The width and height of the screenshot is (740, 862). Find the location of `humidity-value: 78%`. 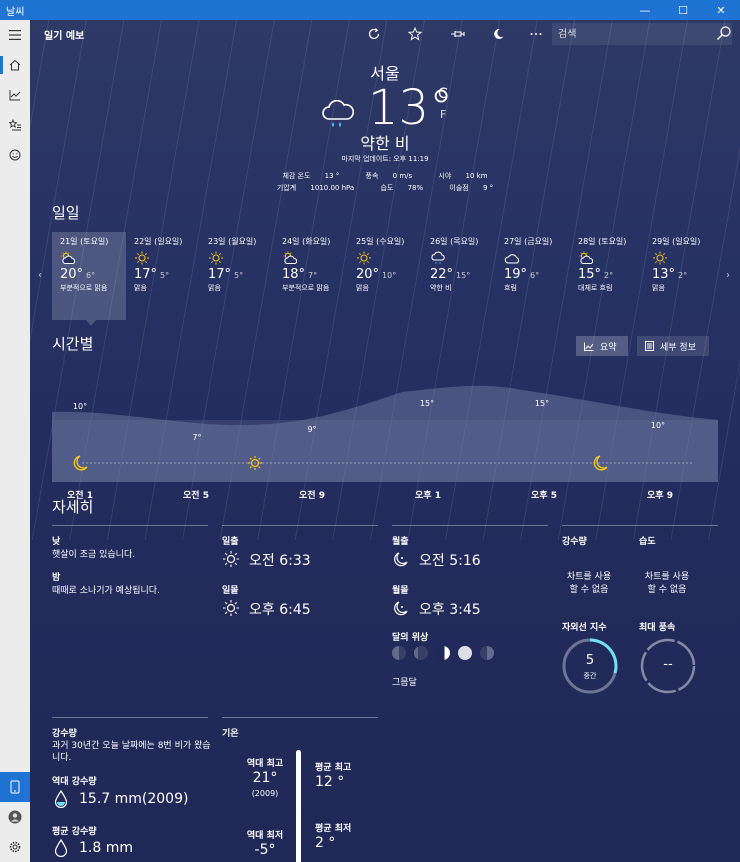

humidity-value: 78% is located at coordinates (415, 188).